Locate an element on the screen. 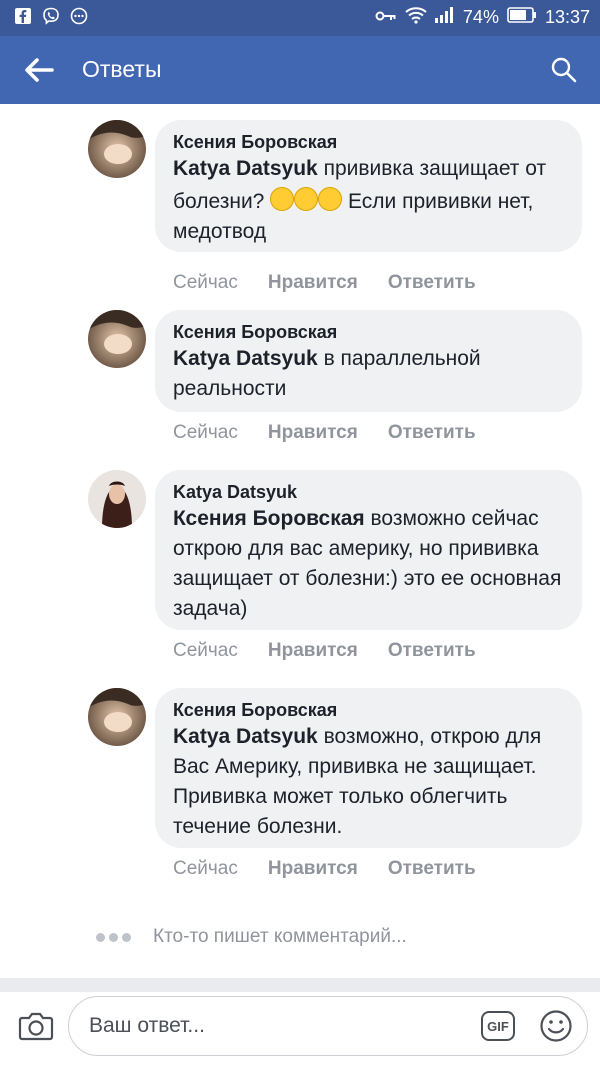  reply-input: Ваш ответ... GIF is located at coordinates (328, 1026).